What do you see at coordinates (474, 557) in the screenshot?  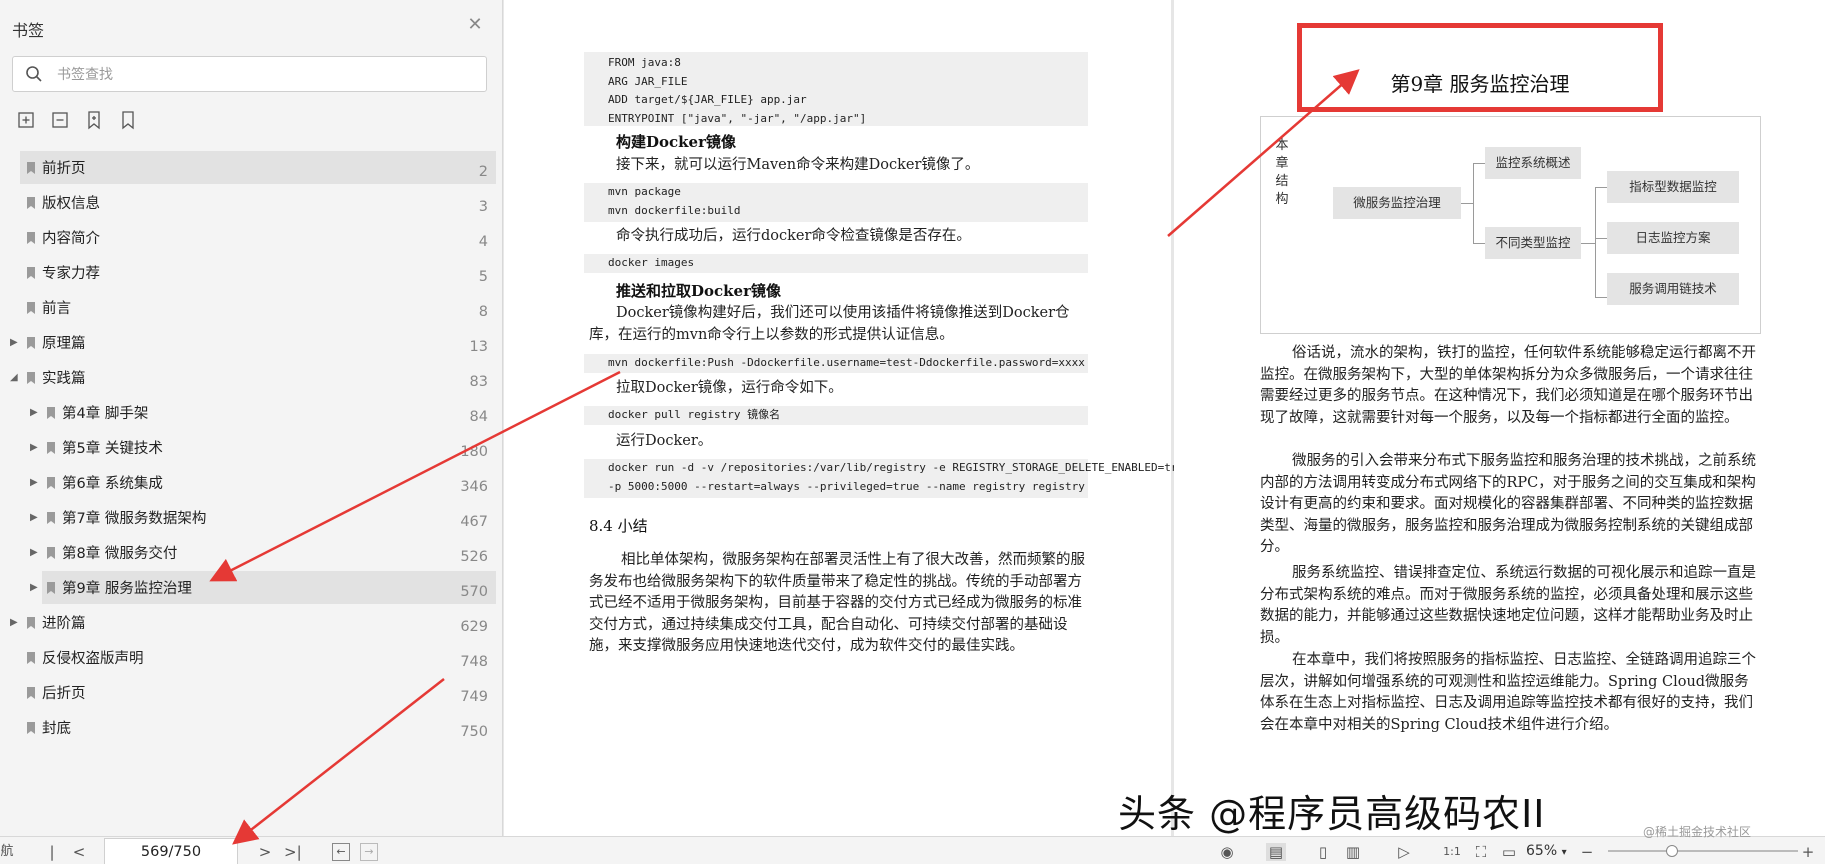 I see `bookmark-page-number: 526` at bounding box center [474, 557].